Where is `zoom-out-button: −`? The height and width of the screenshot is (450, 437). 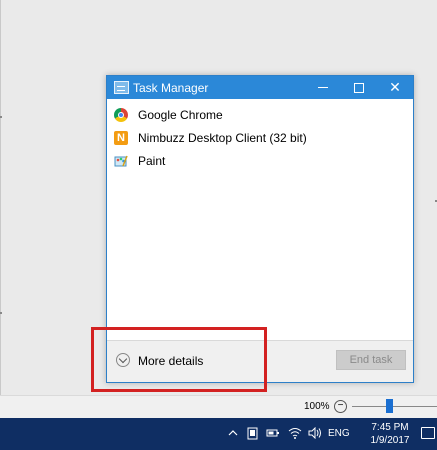 zoom-out-button: − is located at coordinates (340, 406).